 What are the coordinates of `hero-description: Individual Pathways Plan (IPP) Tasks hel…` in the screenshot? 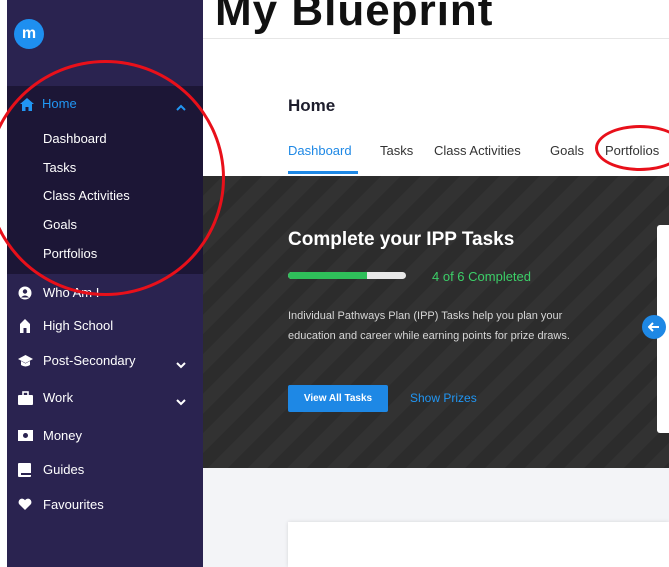 It's located at (429, 326).